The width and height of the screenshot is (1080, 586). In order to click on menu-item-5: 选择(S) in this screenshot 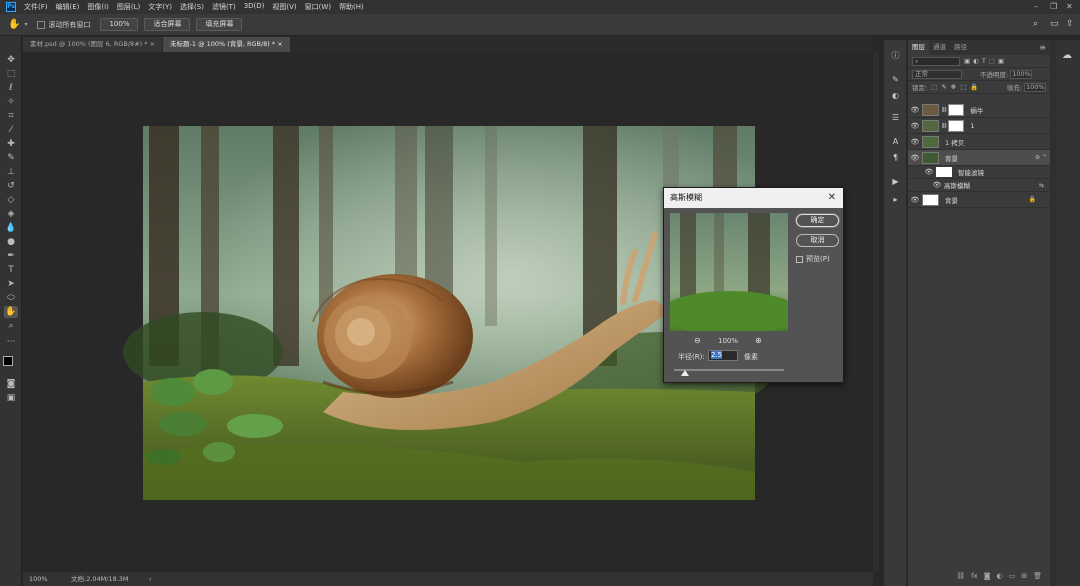, I will do `click(192, 7)`.